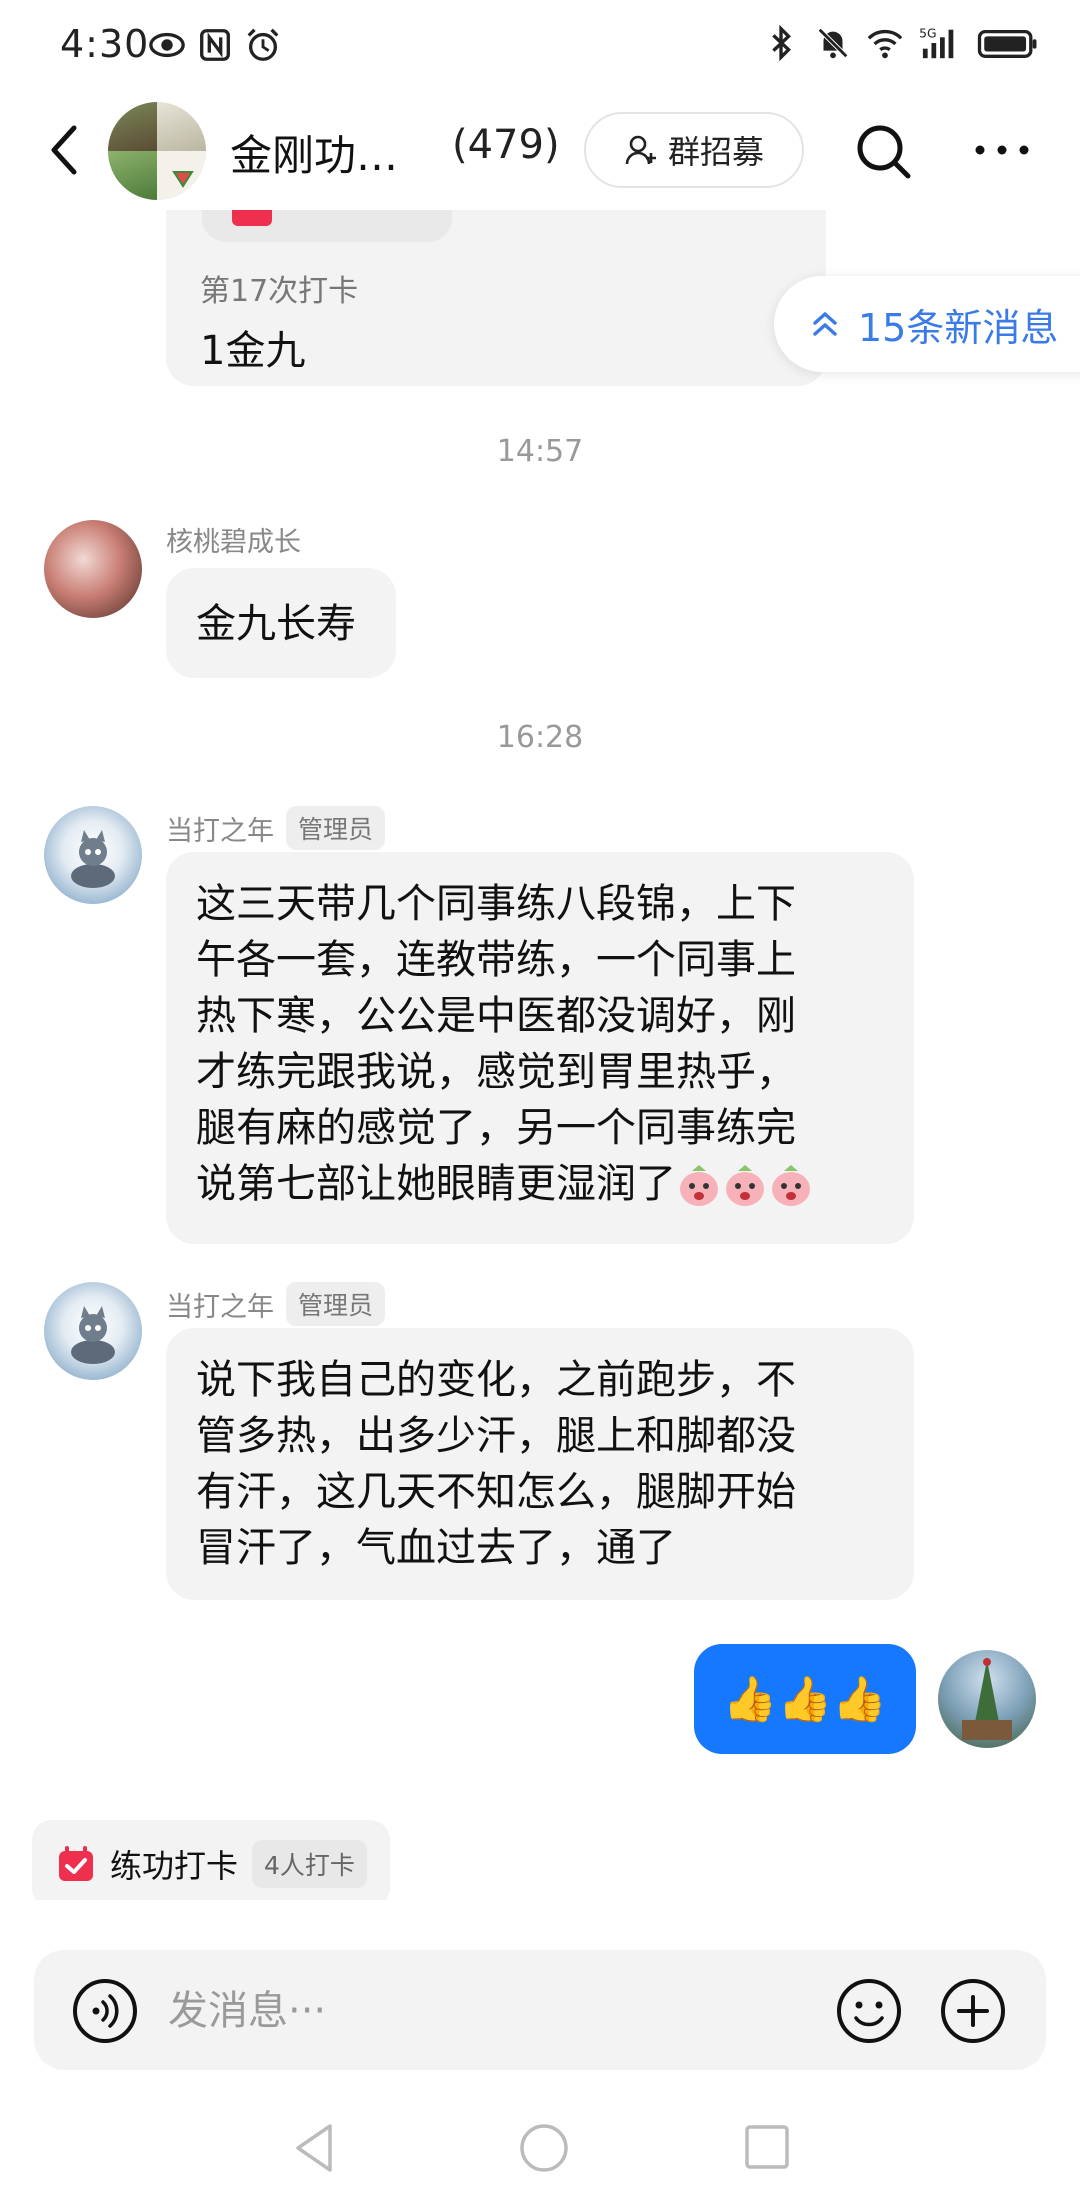 The width and height of the screenshot is (1080, 2204). Describe the element at coordinates (767, 2147) in the screenshot. I see `nav-recents-icon` at that location.